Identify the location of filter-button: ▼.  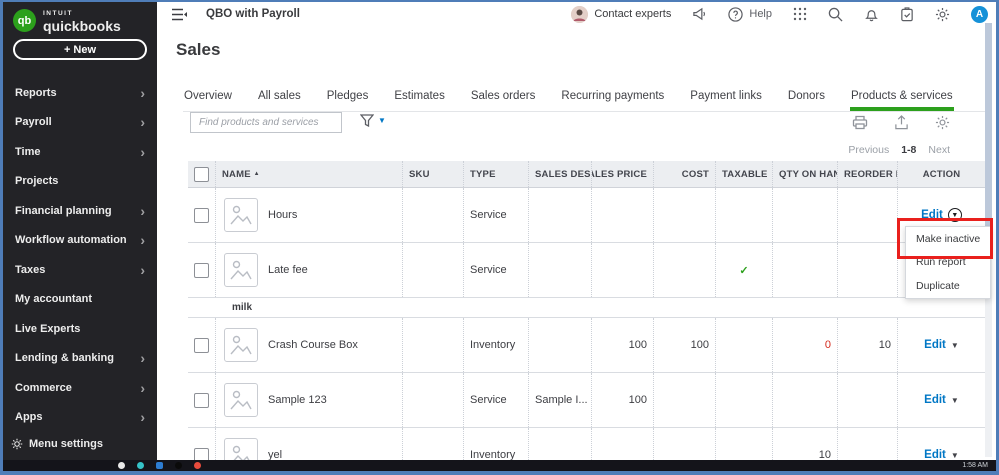
(373, 120).